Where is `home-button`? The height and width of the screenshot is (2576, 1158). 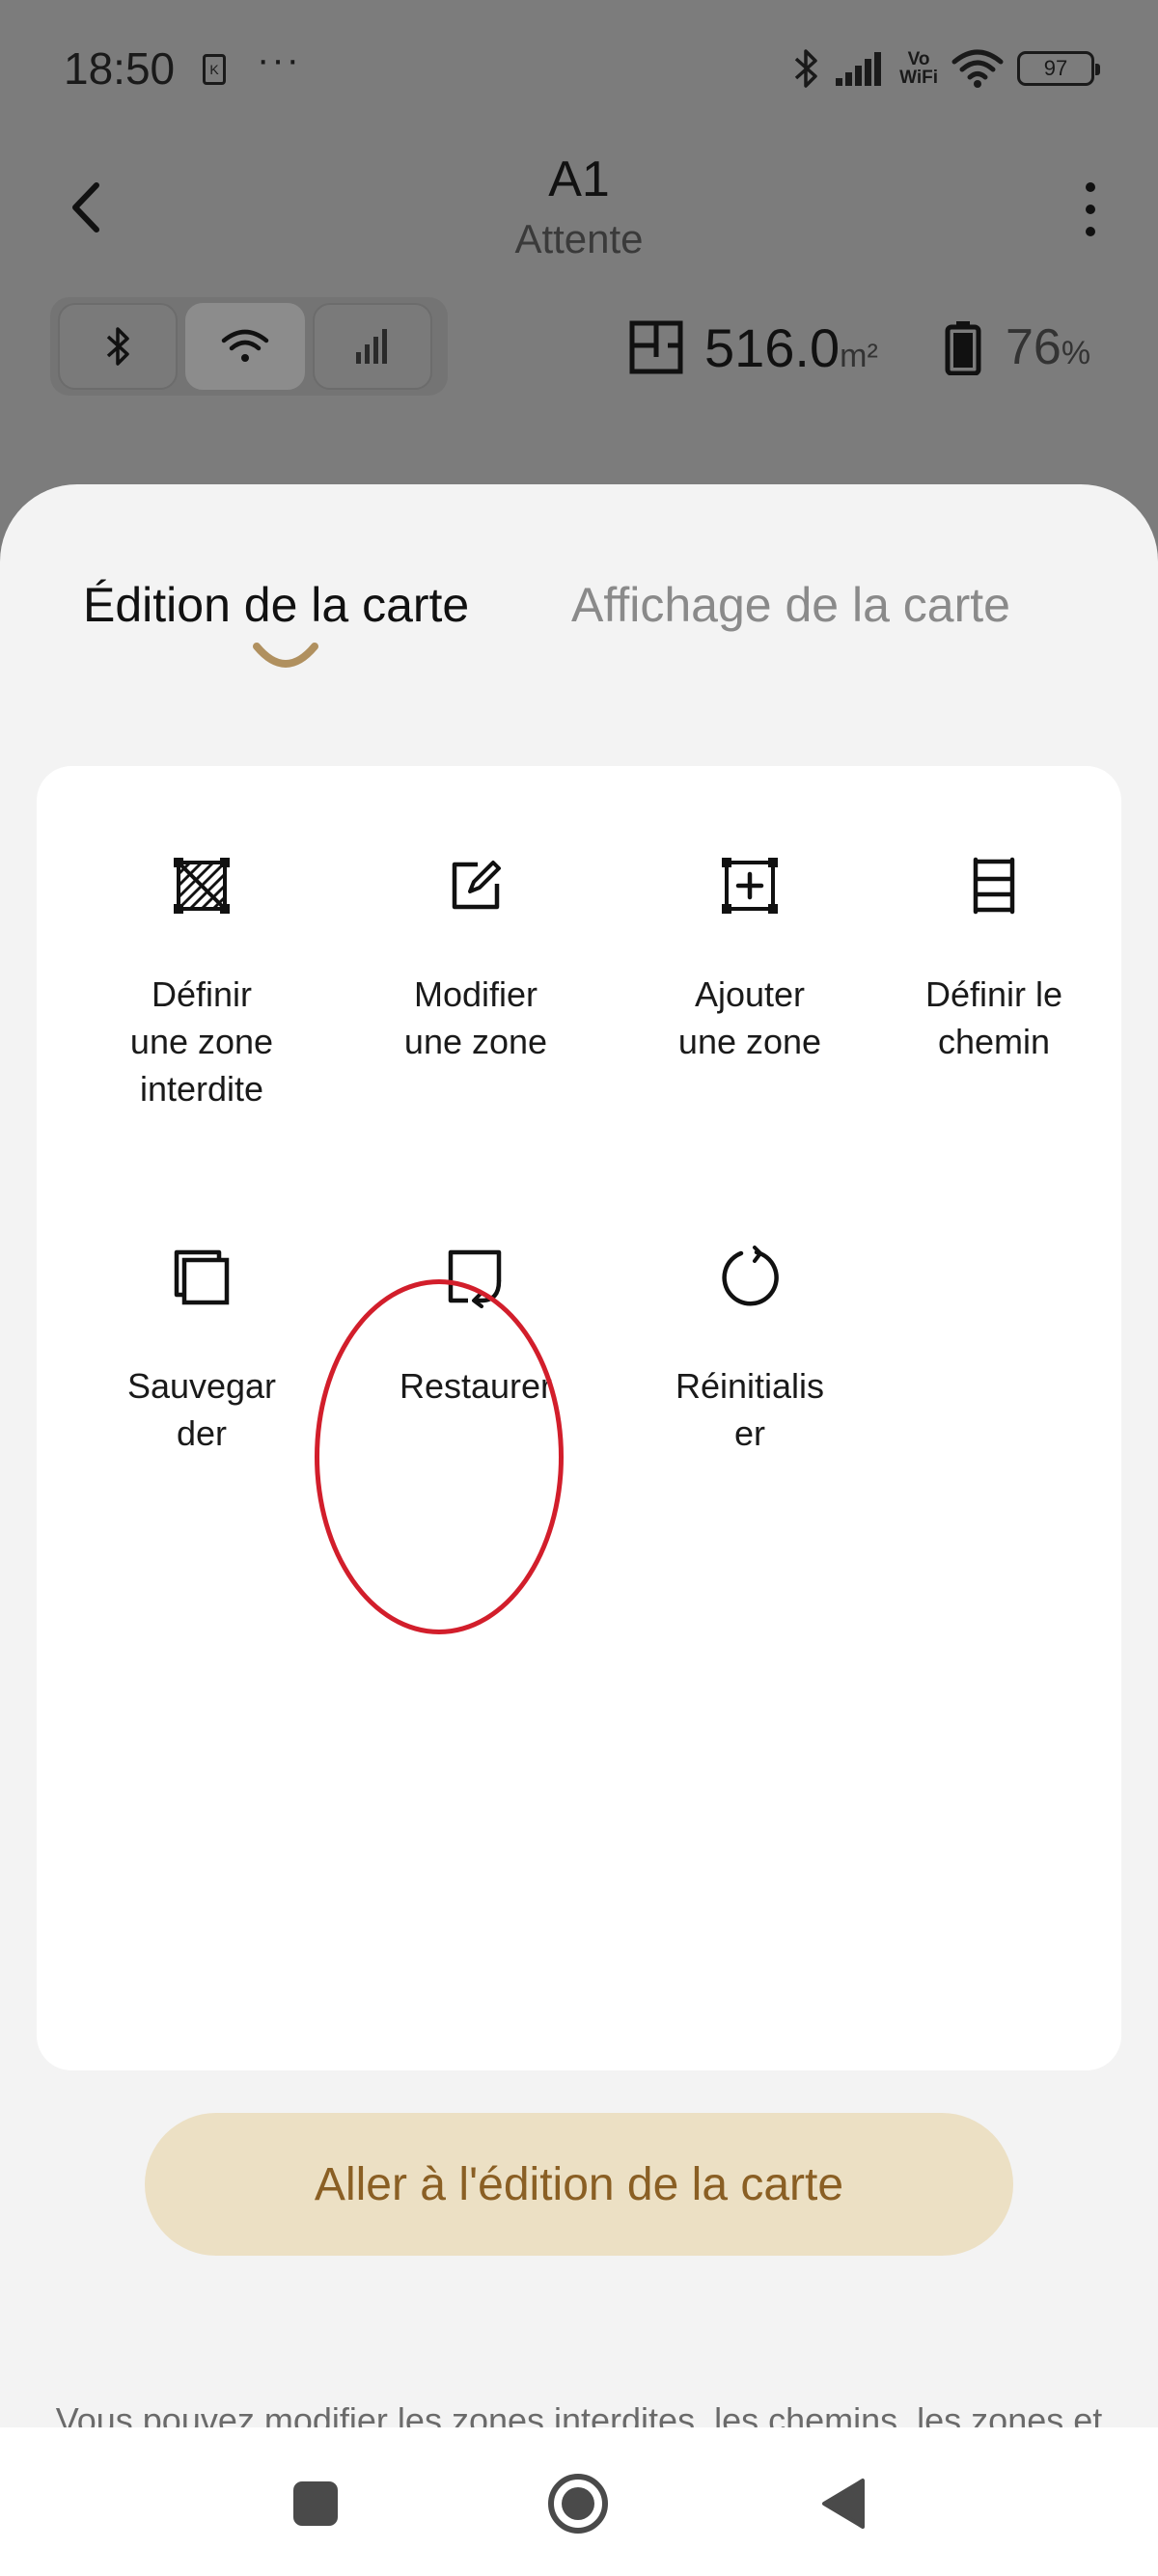
home-button is located at coordinates (578, 2503).